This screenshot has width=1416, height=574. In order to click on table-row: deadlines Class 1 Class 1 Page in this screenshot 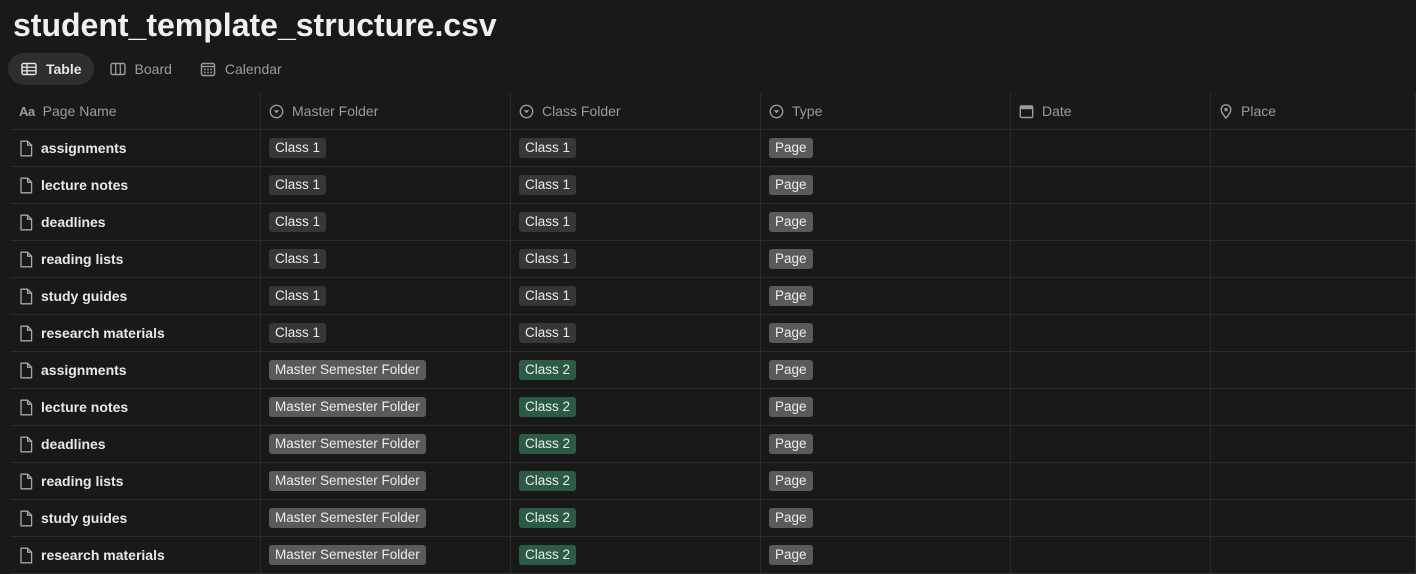, I will do `click(713, 222)`.